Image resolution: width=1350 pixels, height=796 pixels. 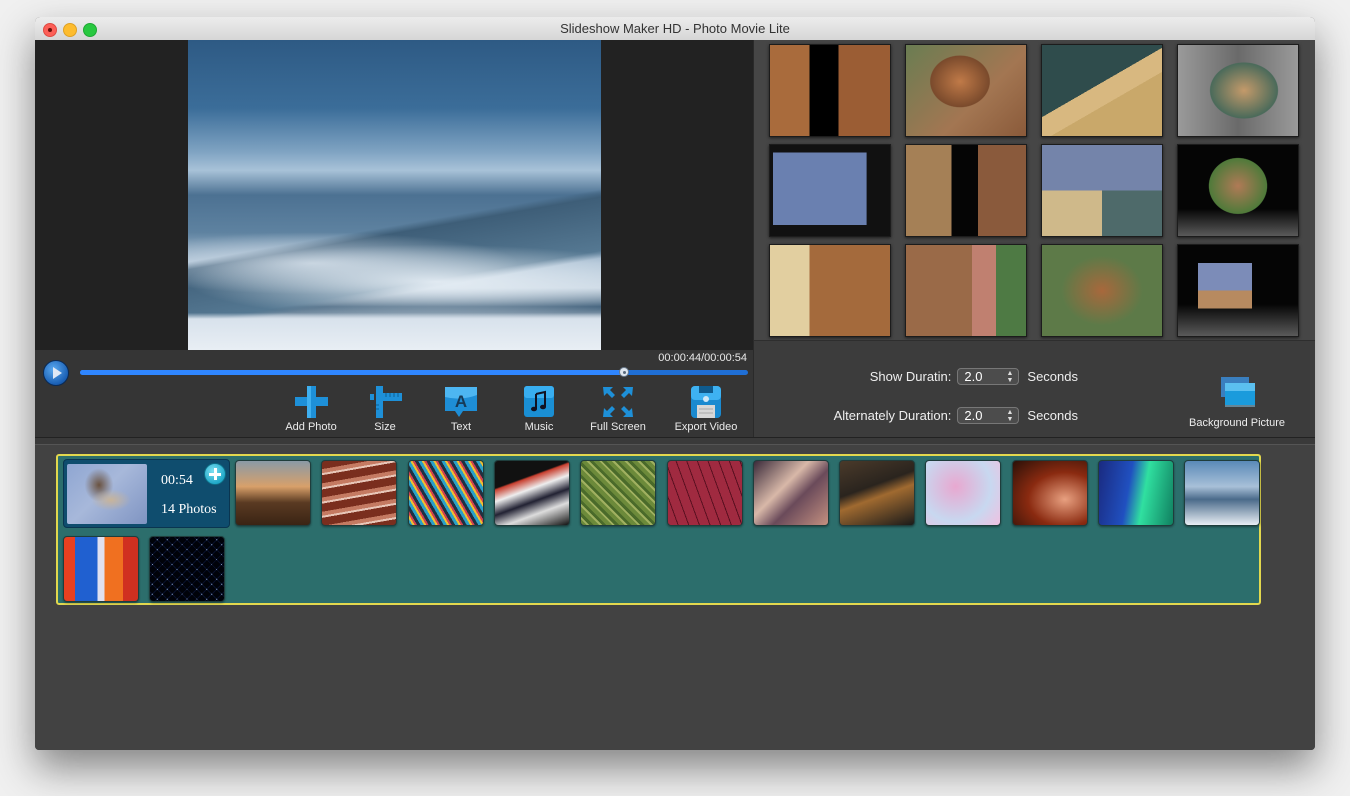 I want to click on timeline-clip-red-sandstone-waves, so click(x=359, y=493).